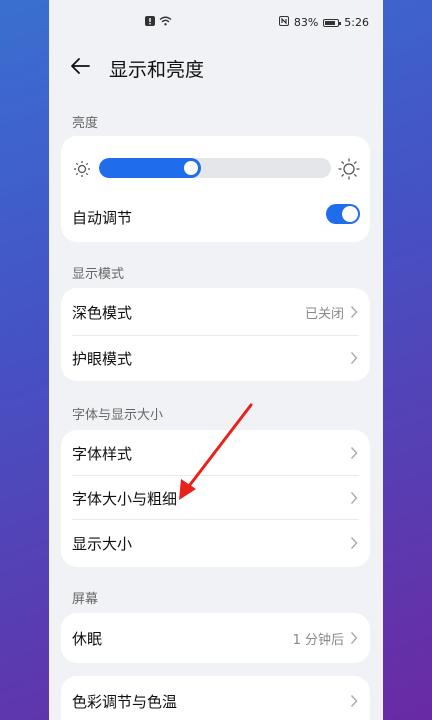 The image size is (432, 720). What do you see at coordinates (85, 123) in the screenshot?
I see `section-label-brightness: 亮度` at bounding box center [85, 123].